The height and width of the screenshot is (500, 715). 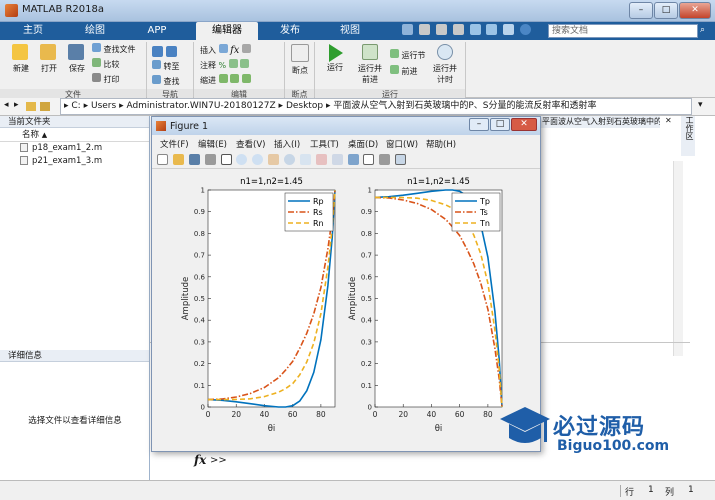 What do you see at coordinates (385, 159) in the screenshot?
I see `hide-plot-tools-icon` at bounding box center [385, 159].